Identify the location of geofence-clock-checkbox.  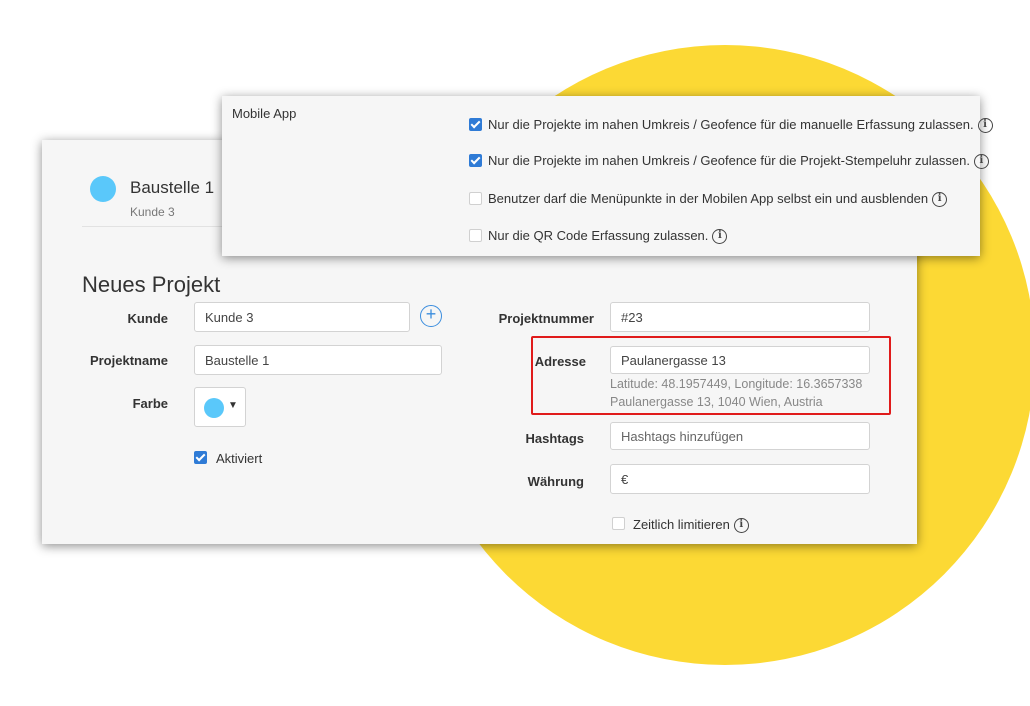
(475, 160).